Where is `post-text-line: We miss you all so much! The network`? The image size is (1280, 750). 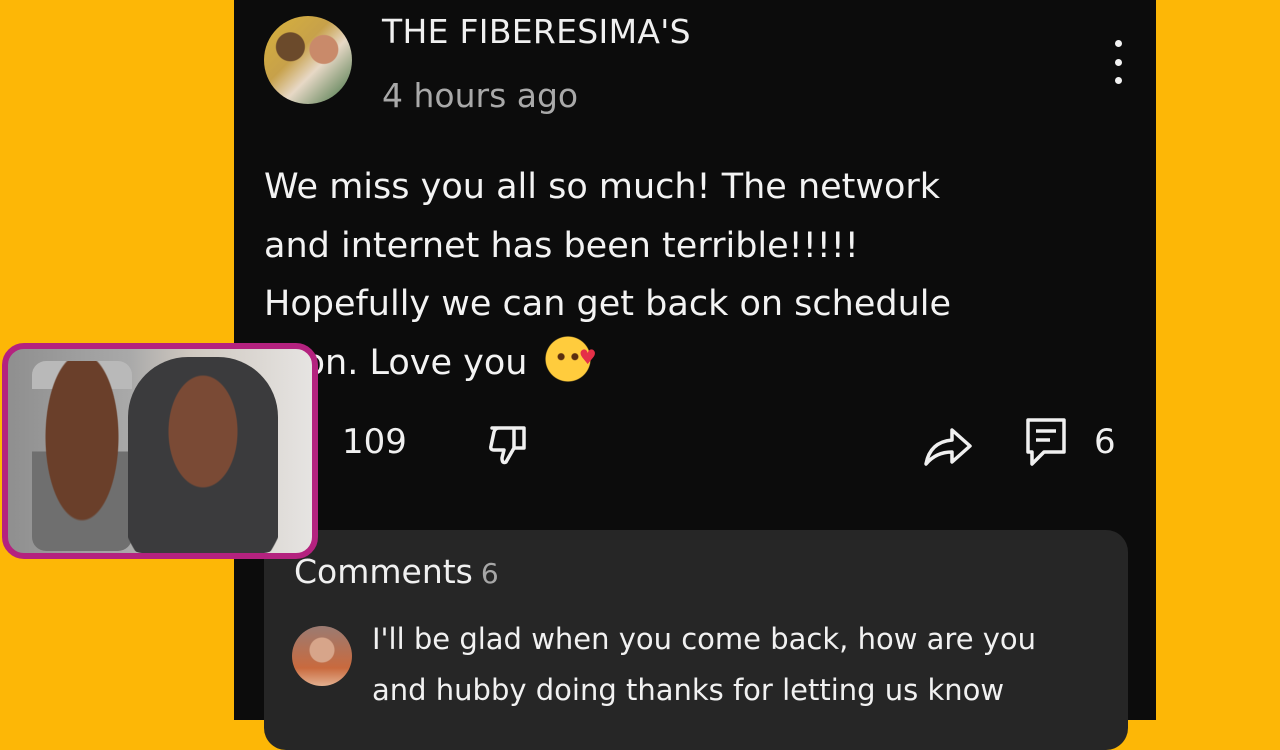 post-text-line: We miss you all so much! The network is located at coordinates (602, 187).